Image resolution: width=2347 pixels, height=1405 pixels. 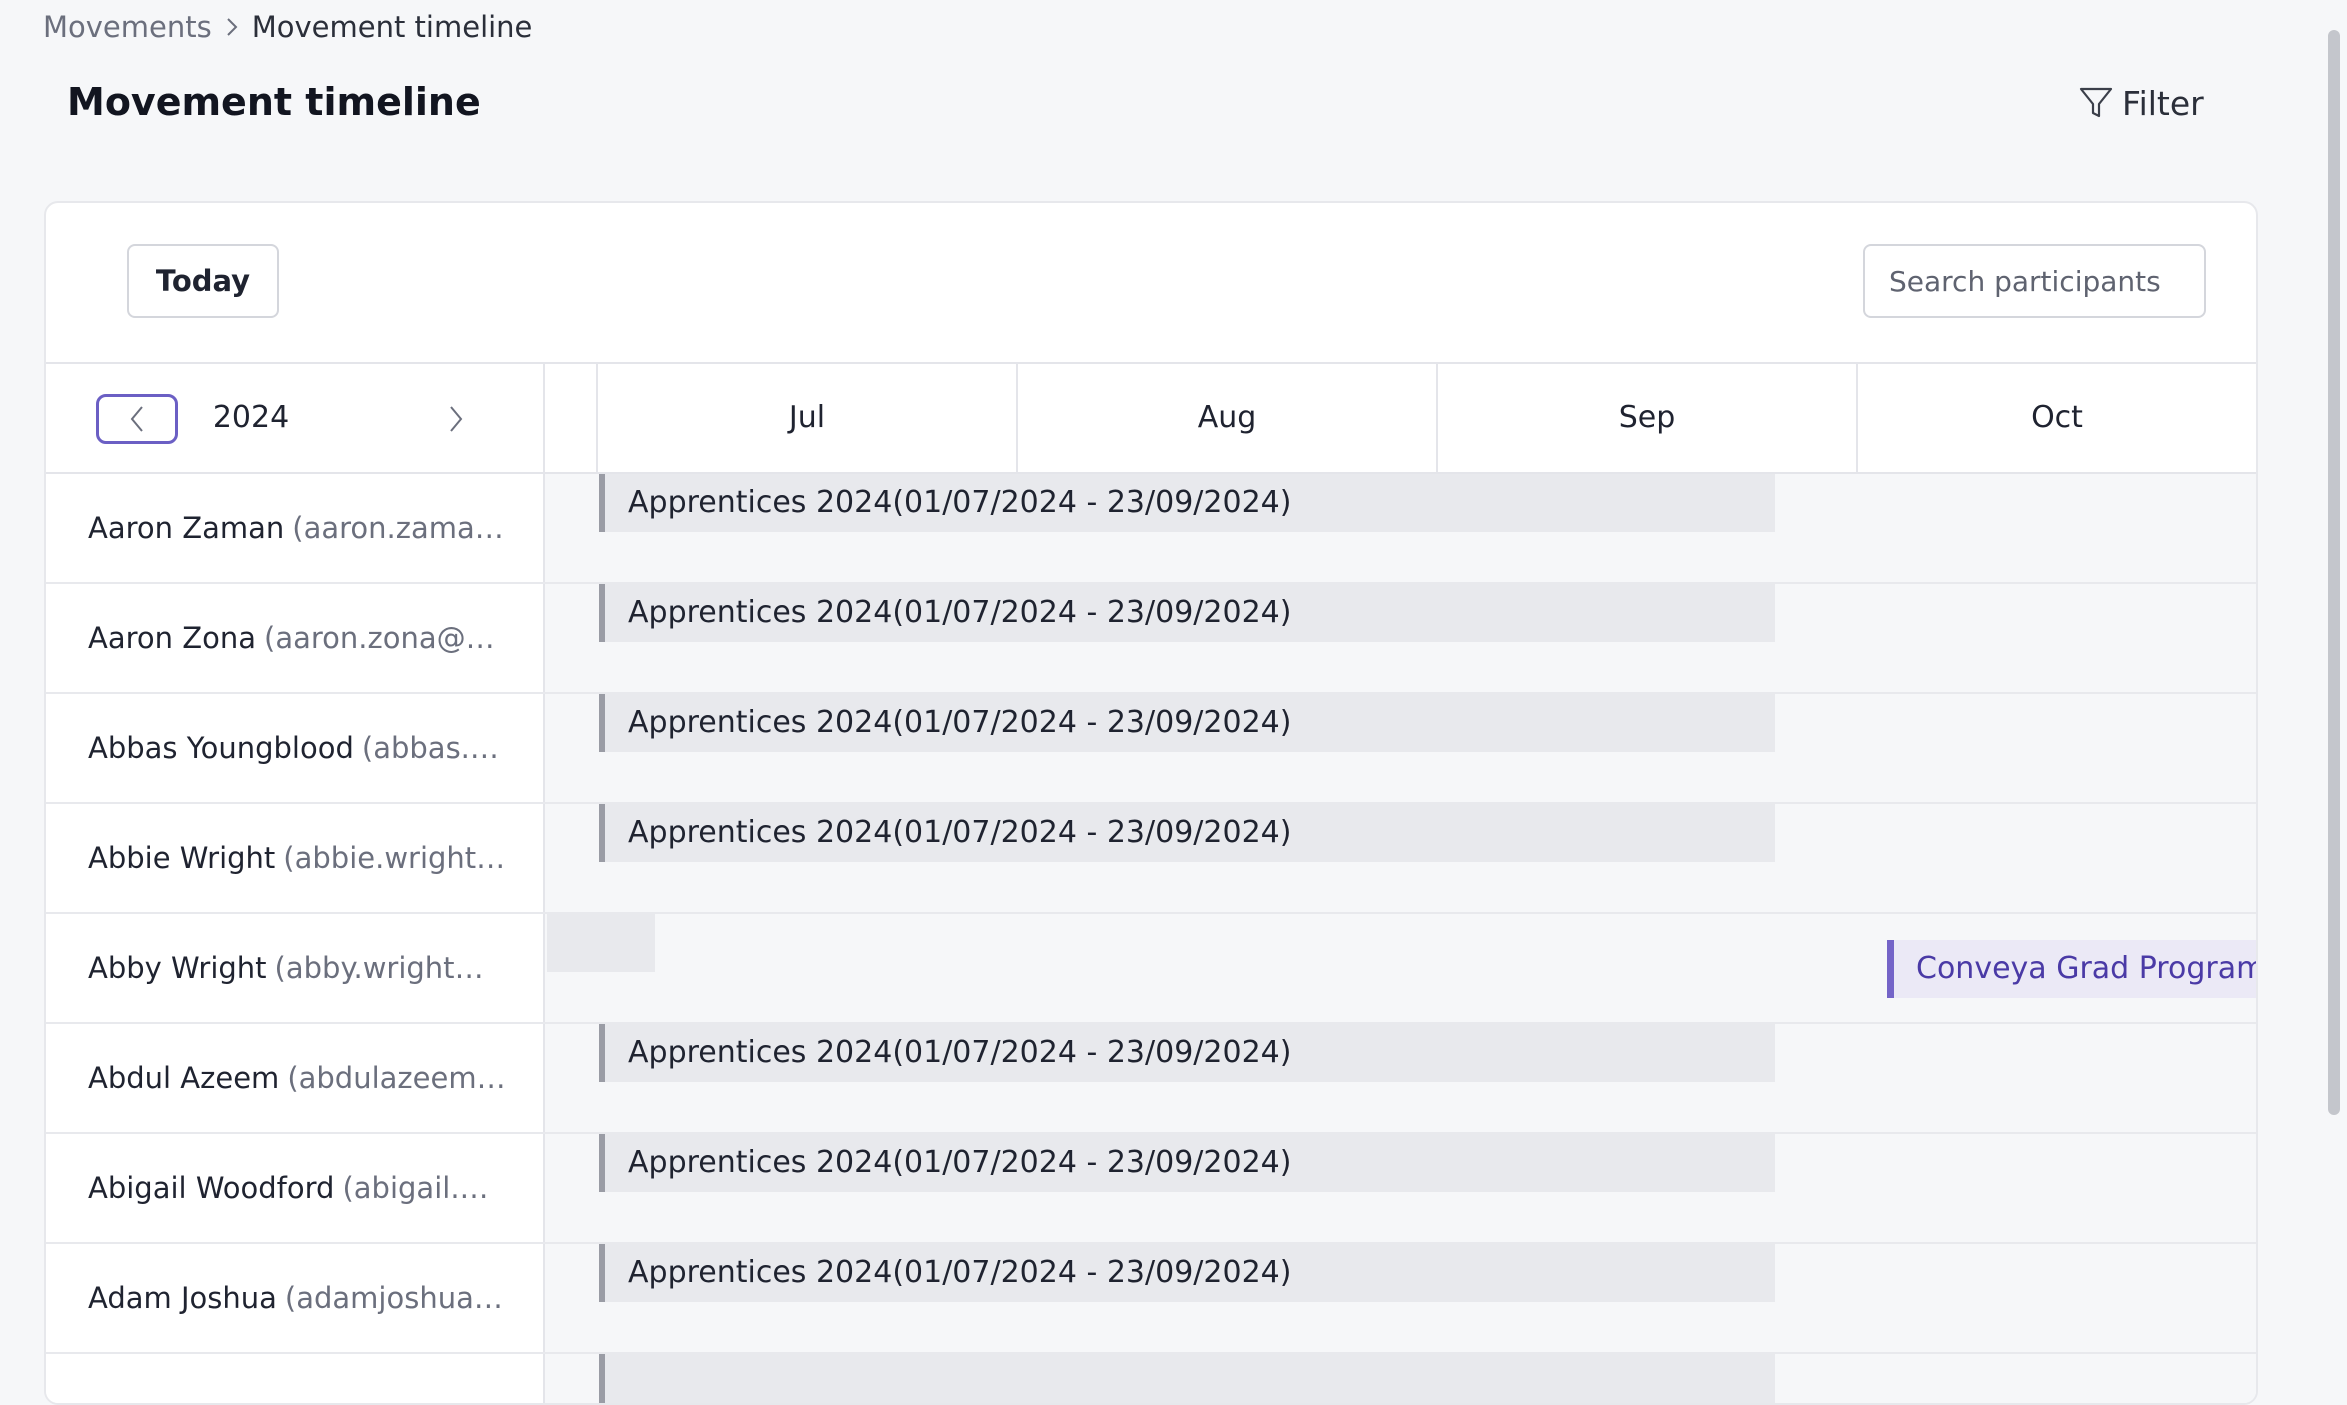 I want to click on filter-button: Filter, so click(x=2141, y=103).